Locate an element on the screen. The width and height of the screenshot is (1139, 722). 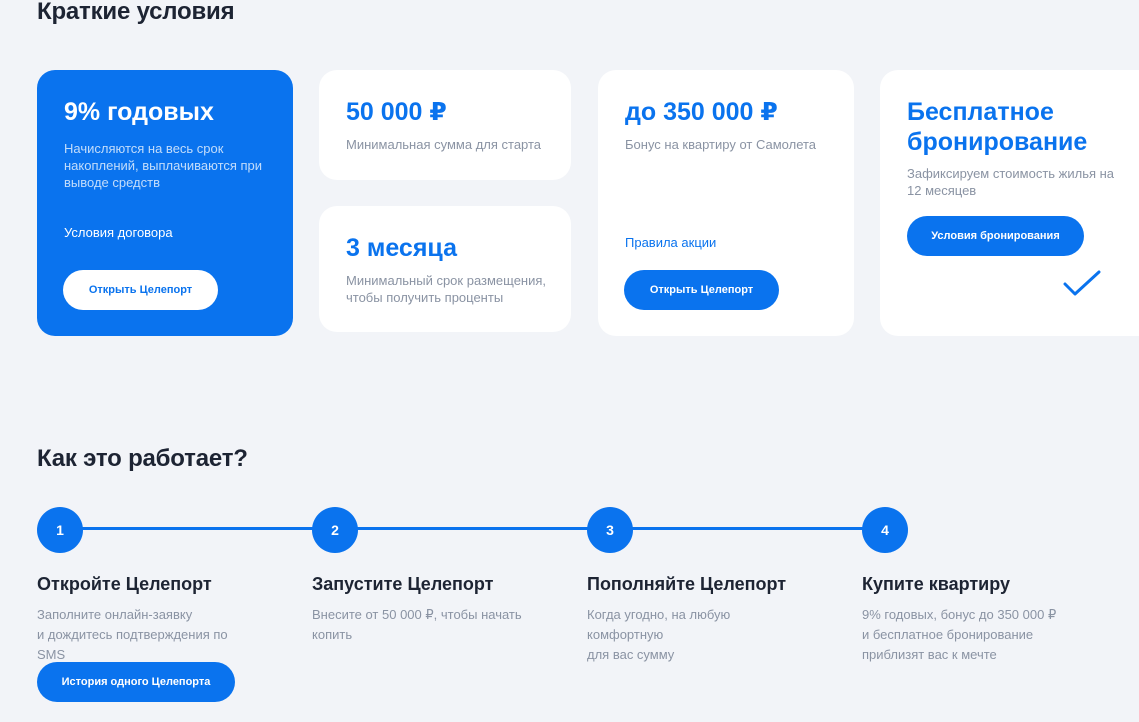
step-title-2: Запустите Целепорт is located at coordinates (403, 584).